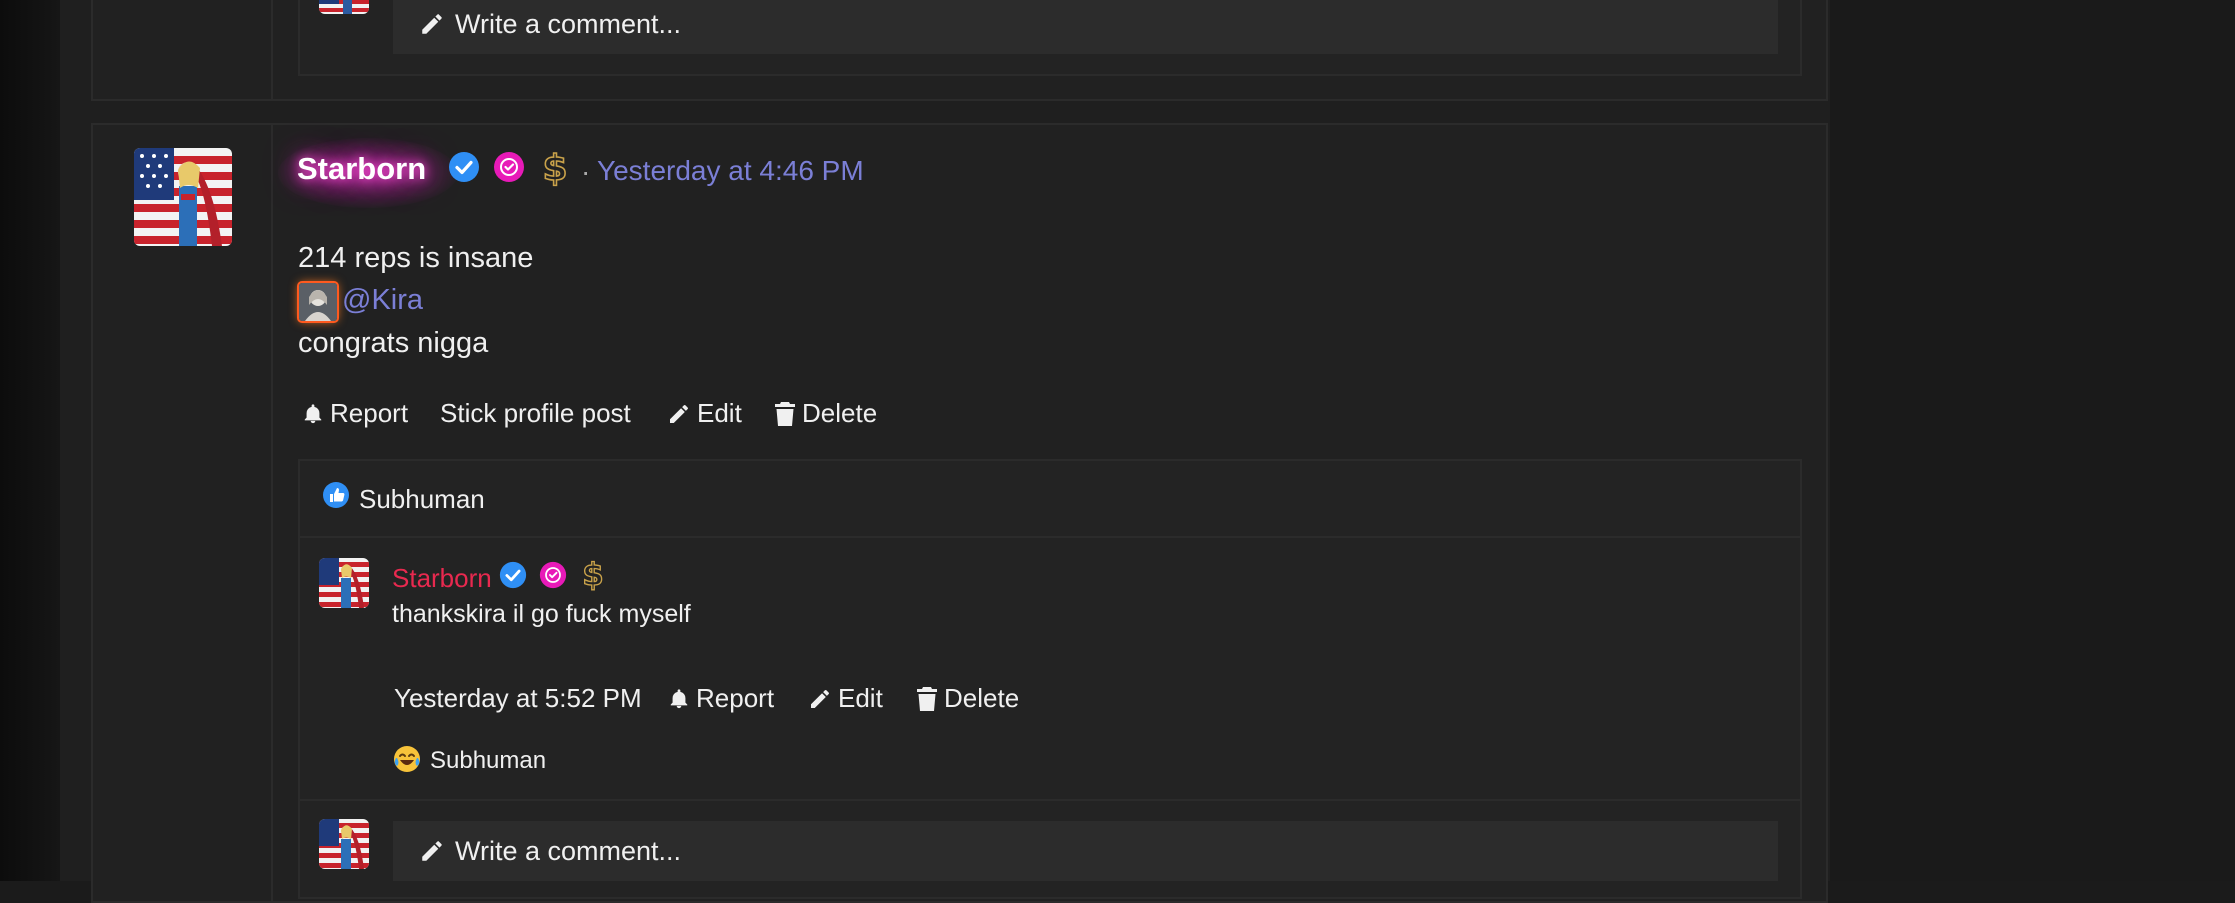 The width and height of the screenshot is (2235, 903). I want to click on edit-post-button: Edit, so click(704, 413).